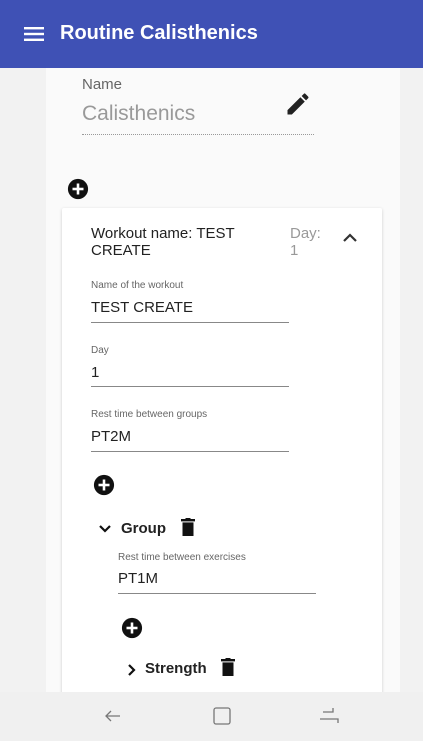 Image resolution: width=423 pixels, height=741 pixels. I want to click on rest-groups-input: PT2M, so click(111, 436).